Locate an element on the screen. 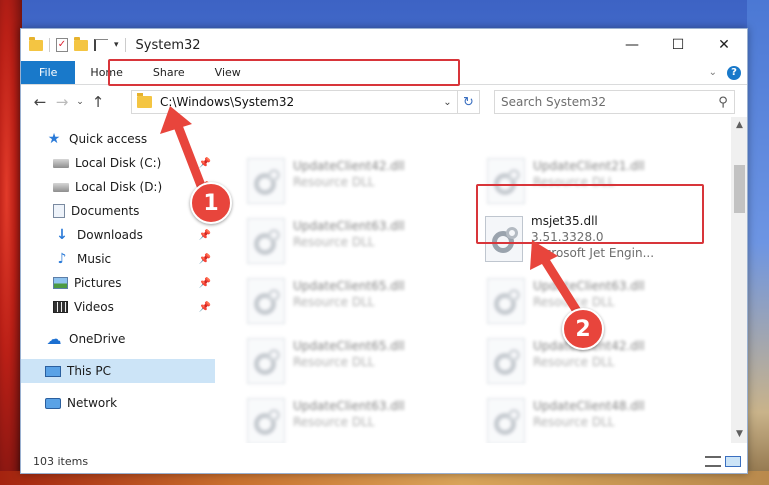 Image resolution: width=769 pixels, height=485 pixels. new-folder-icon is located at coordinates (81, 43).